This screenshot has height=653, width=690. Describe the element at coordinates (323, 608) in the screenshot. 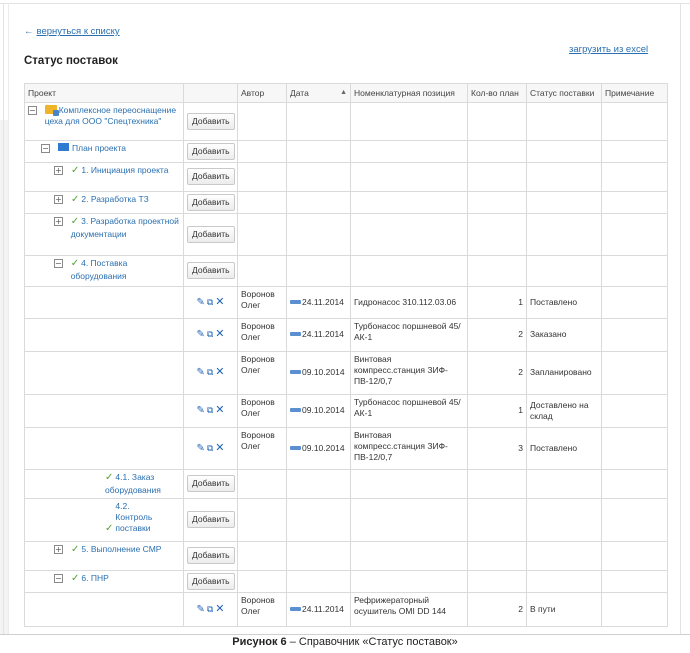

I see `delivery-date: 24.11.2014` at that location.